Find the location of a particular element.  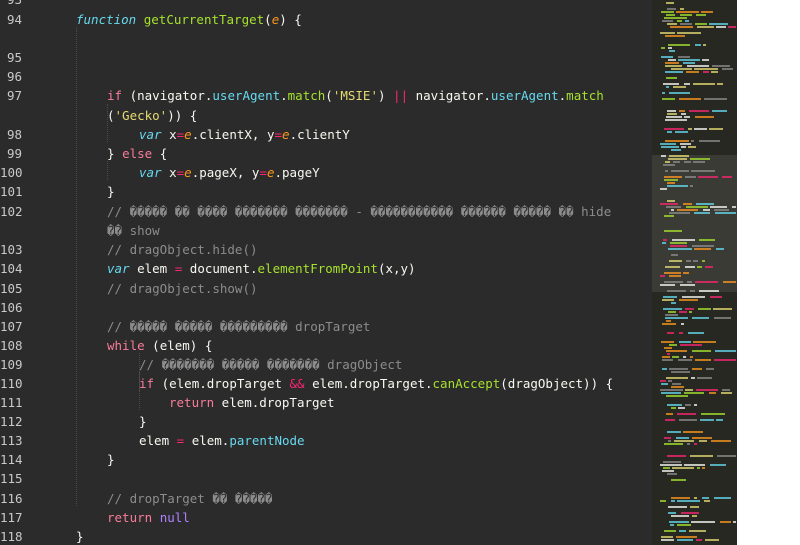

code-line: // dragObject.hide() is located at coordinates (182, 249).